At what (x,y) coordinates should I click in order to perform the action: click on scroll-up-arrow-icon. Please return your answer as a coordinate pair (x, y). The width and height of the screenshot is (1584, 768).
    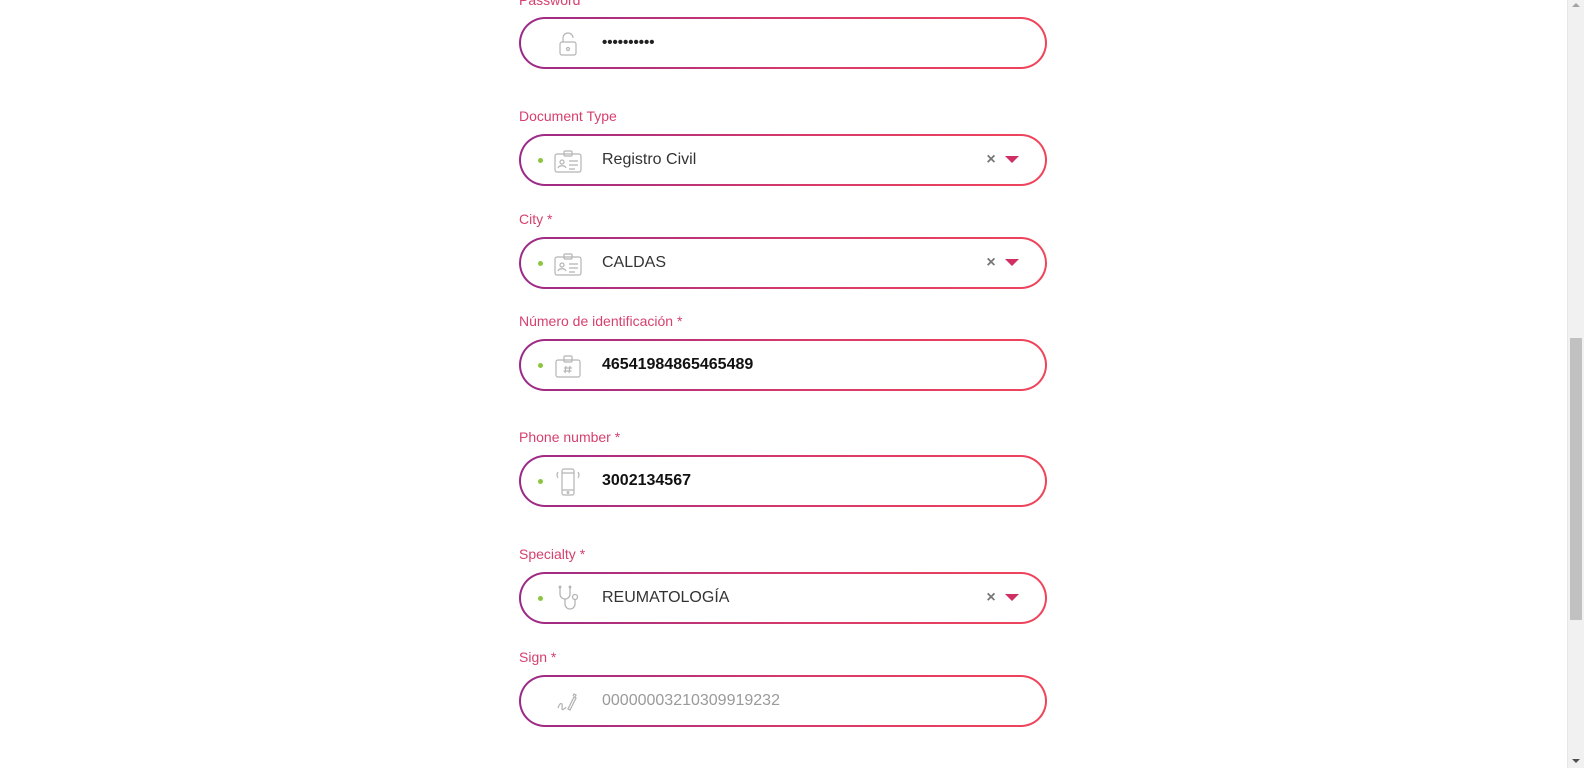
    Looking at the image, I should click on (1576, 5).